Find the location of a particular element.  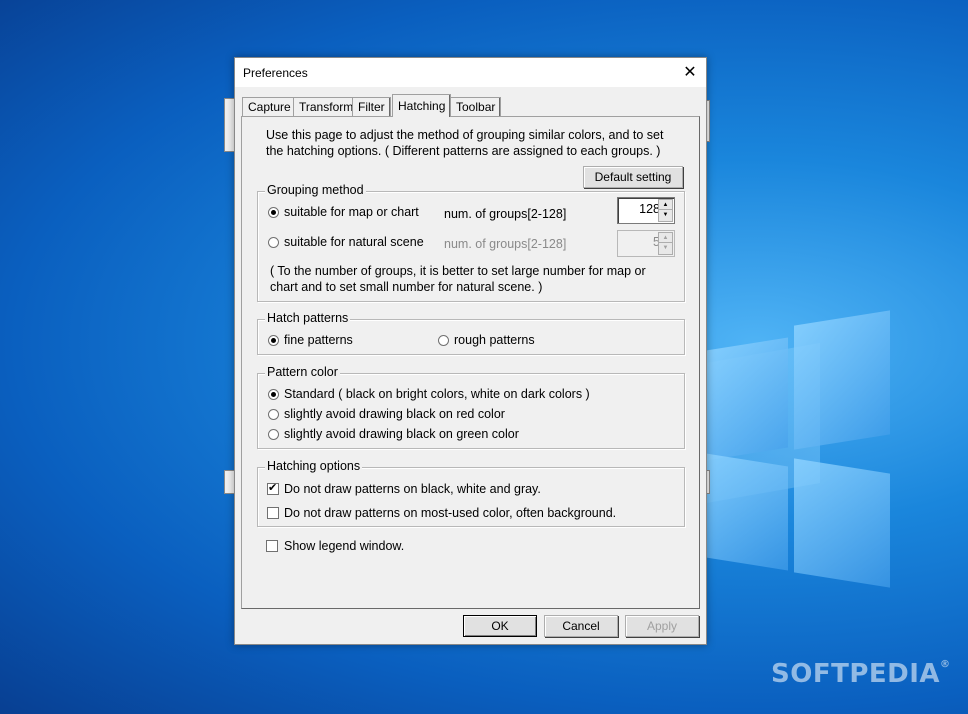

tab-toolbar: Toolbar is located at coordinates (476, 106).